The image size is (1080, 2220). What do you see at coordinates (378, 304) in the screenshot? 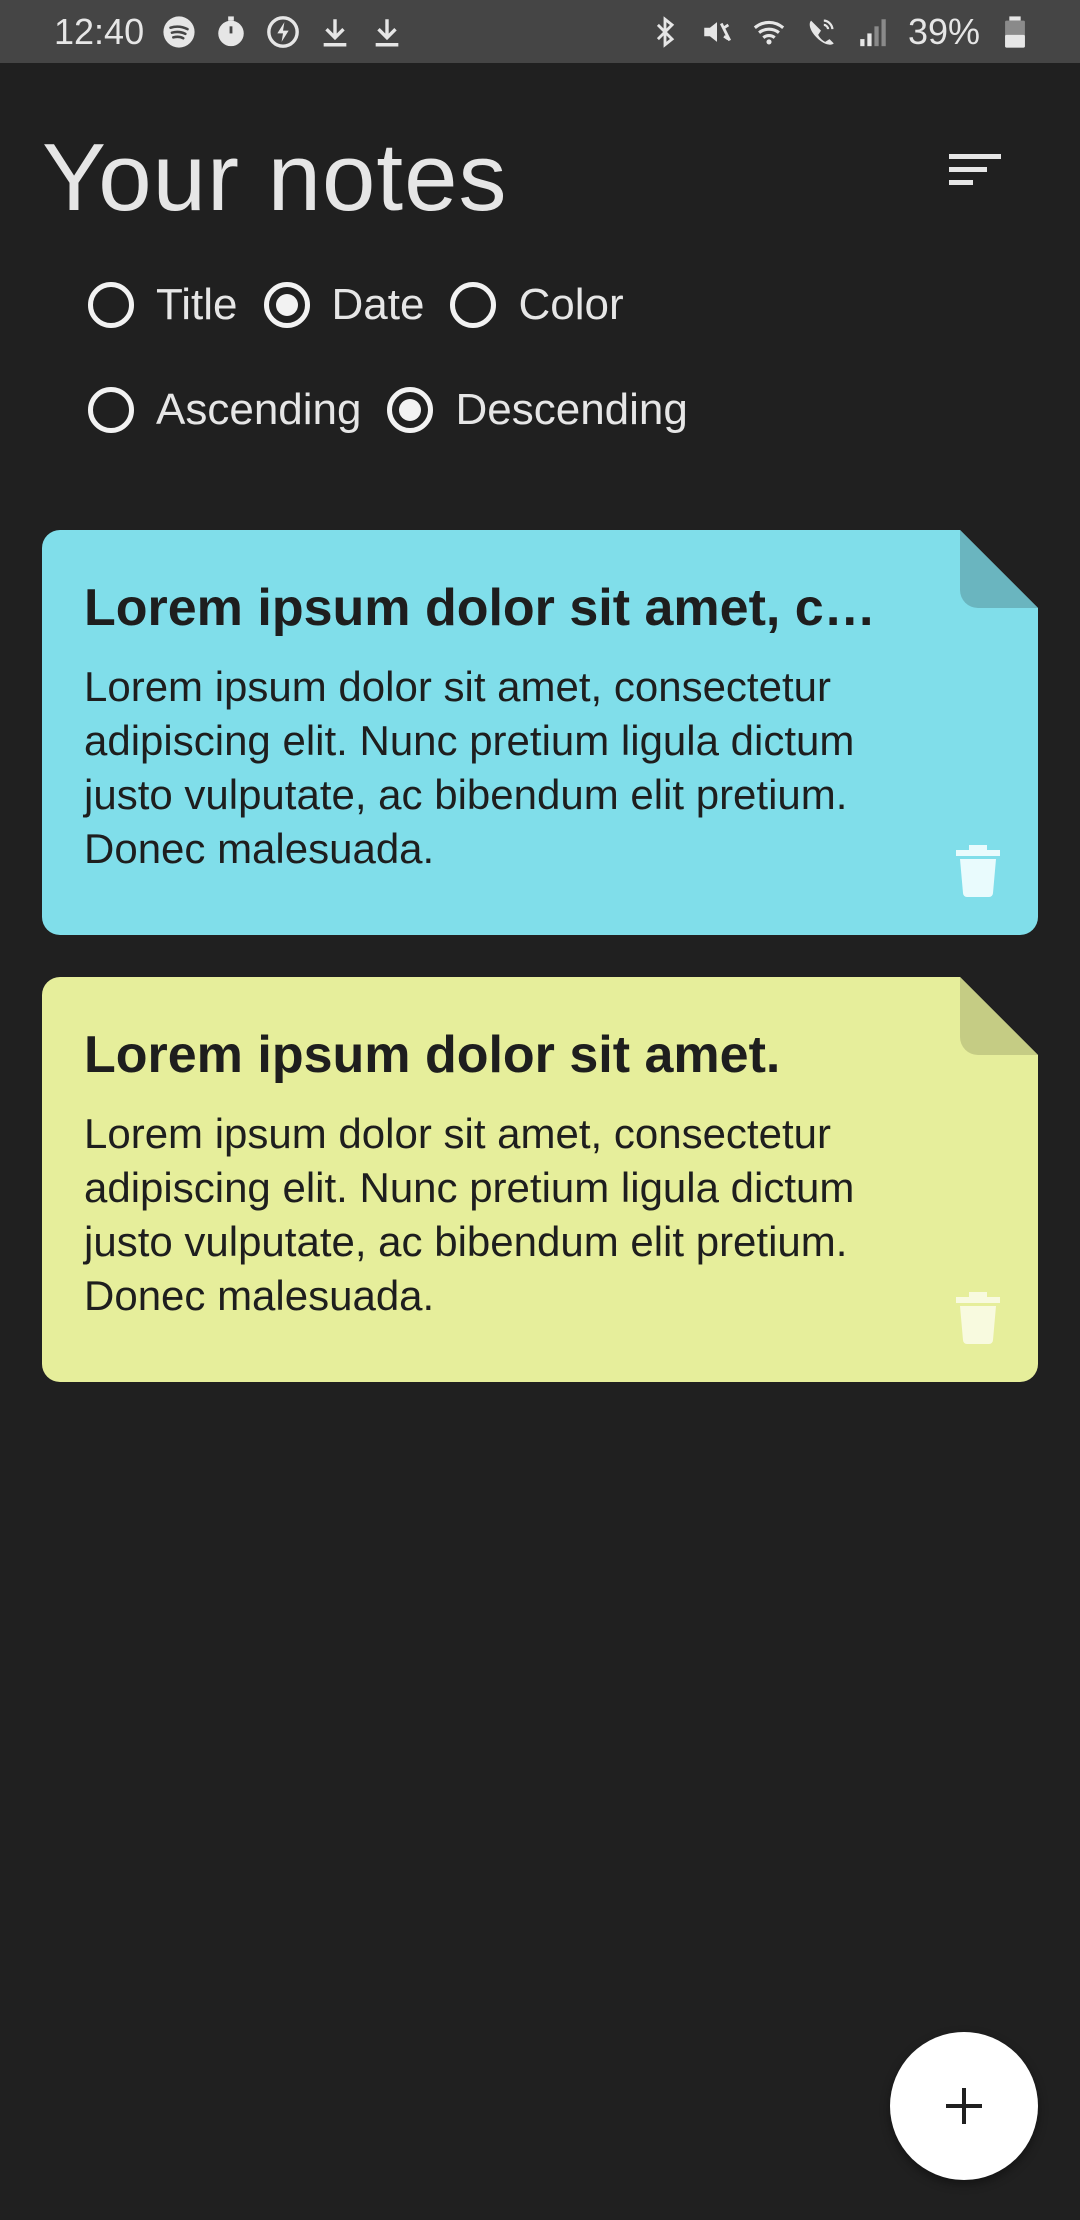
I see `radio-label: Date` at bounding box center [378, 304].